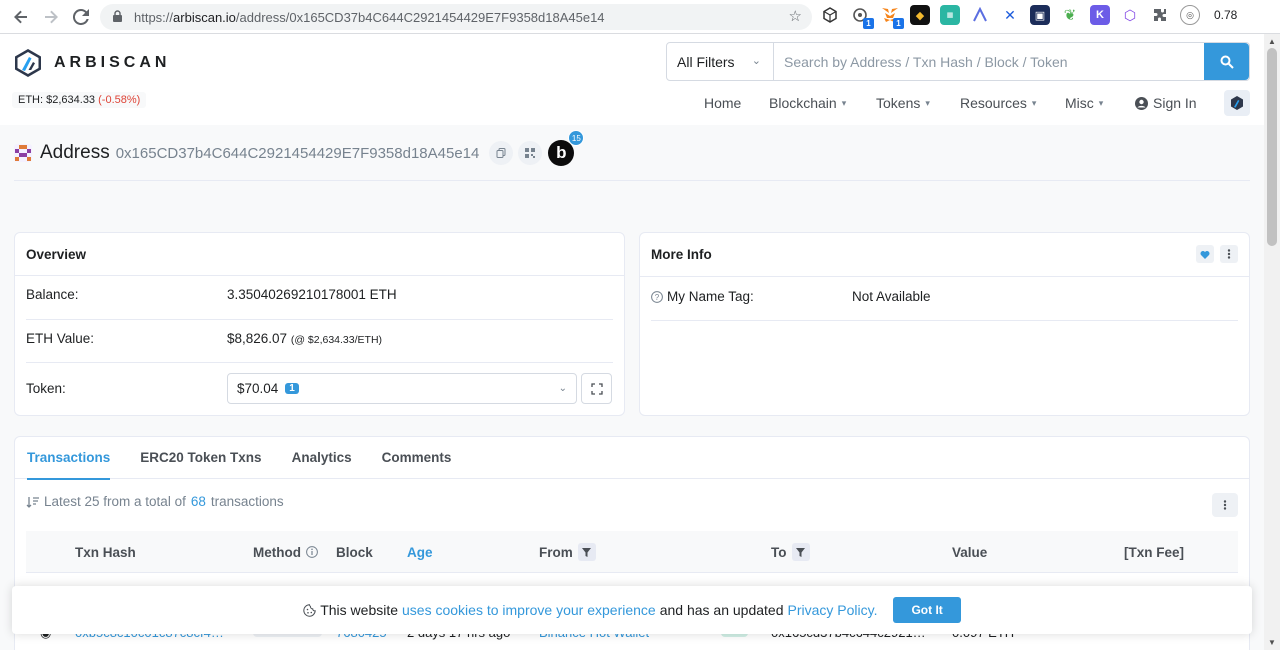  Describe the element at coordinates (420, 552) in the screenshot. I see `col-age: Age` at that location.